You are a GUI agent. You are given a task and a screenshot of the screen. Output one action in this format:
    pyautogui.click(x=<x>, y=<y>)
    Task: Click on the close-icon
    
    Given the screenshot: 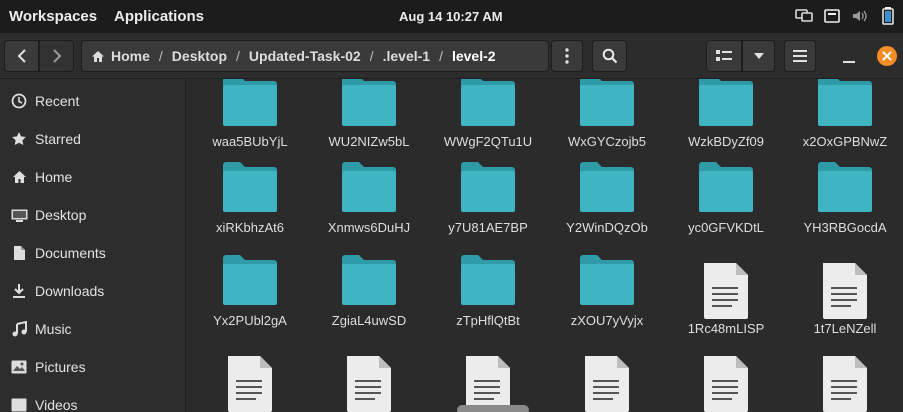 What is the action you would take?
    pyautogui.click(x=887, y=56)
    